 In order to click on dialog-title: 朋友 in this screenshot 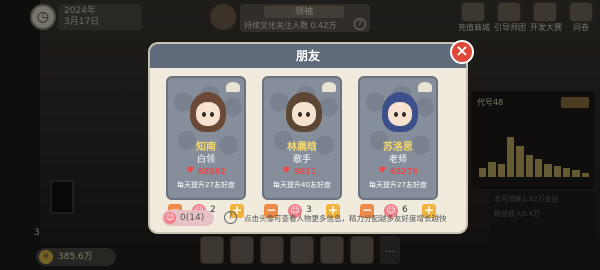, I will do `click(308, 56)`.